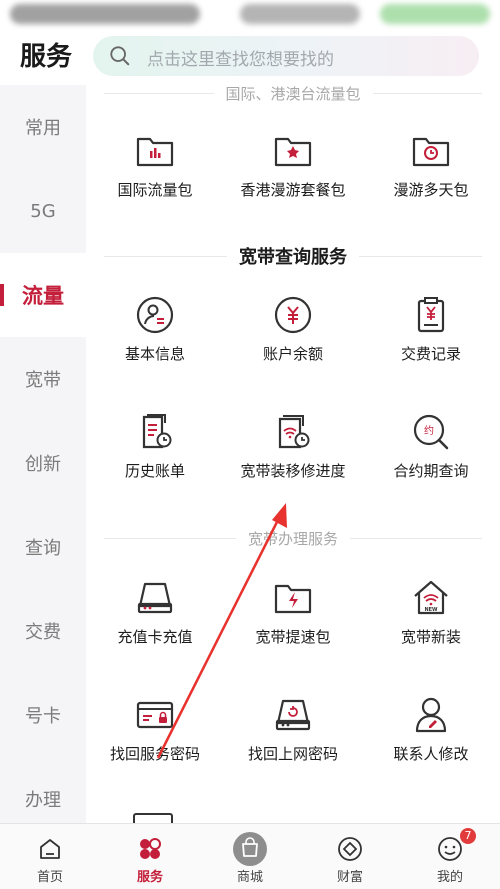 This screenshot has width=500, height=889. Describe the element at coordinates (155, 623) in the screenshot. I see `tile-card-recharge: 充值卡充值` at that location.